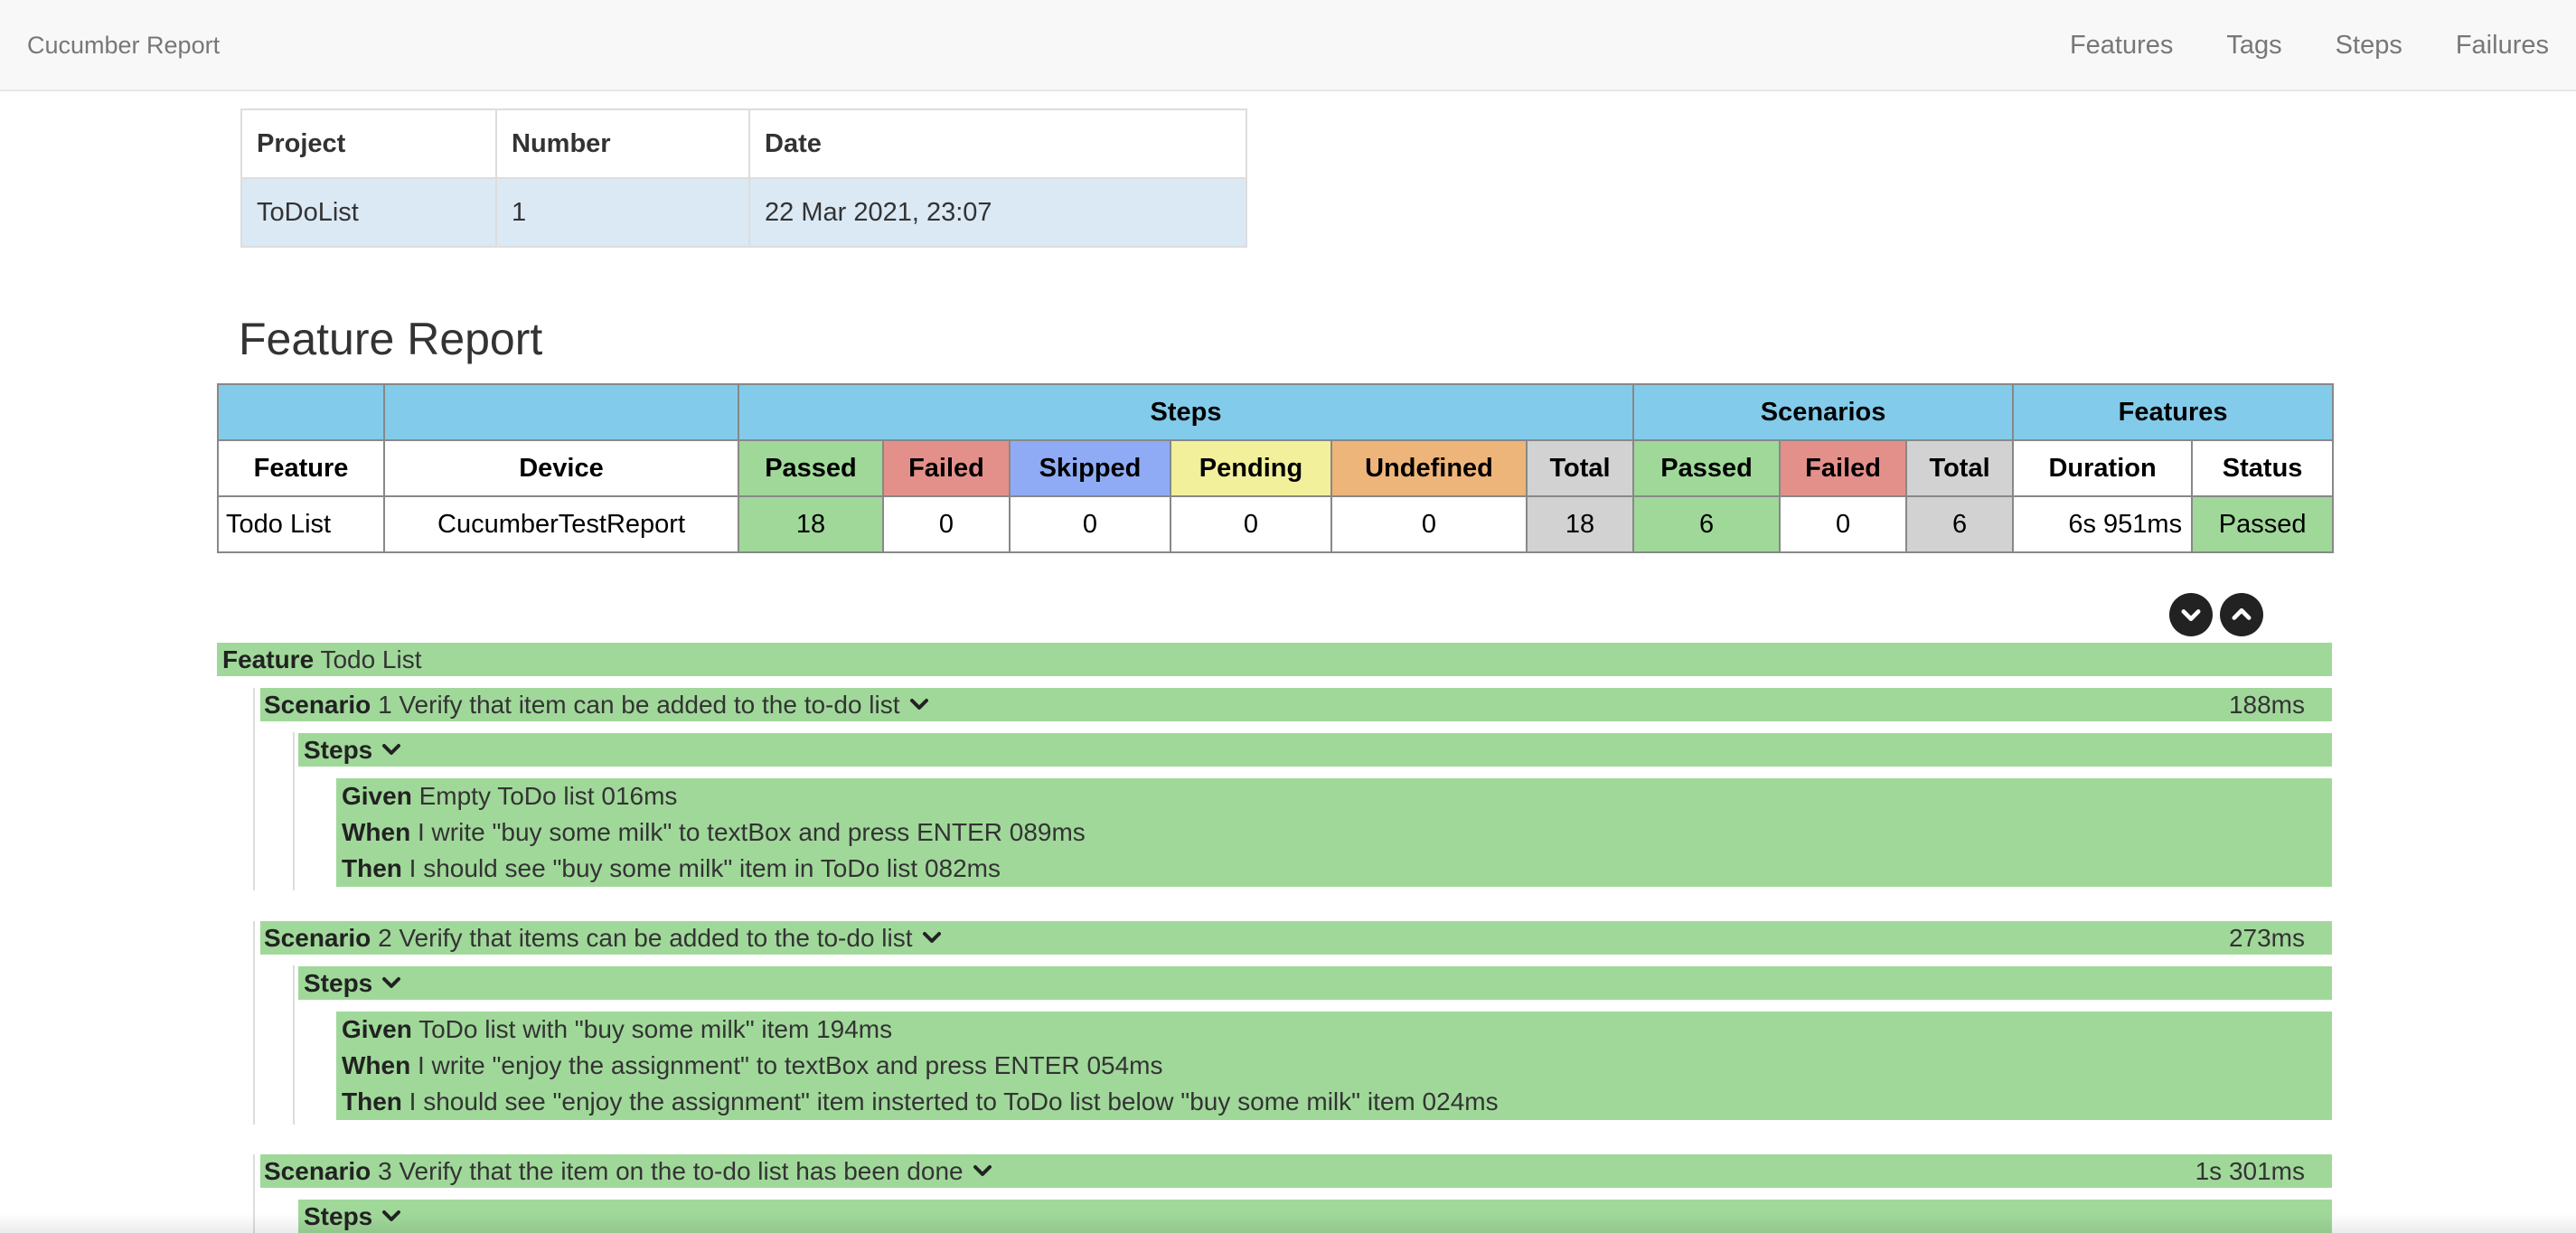 This screenshot has width=2576, height=1233. Describe the element at coordinates (946, 468) in the screenshot. I see `col-steps-failed: Failed` at that location.